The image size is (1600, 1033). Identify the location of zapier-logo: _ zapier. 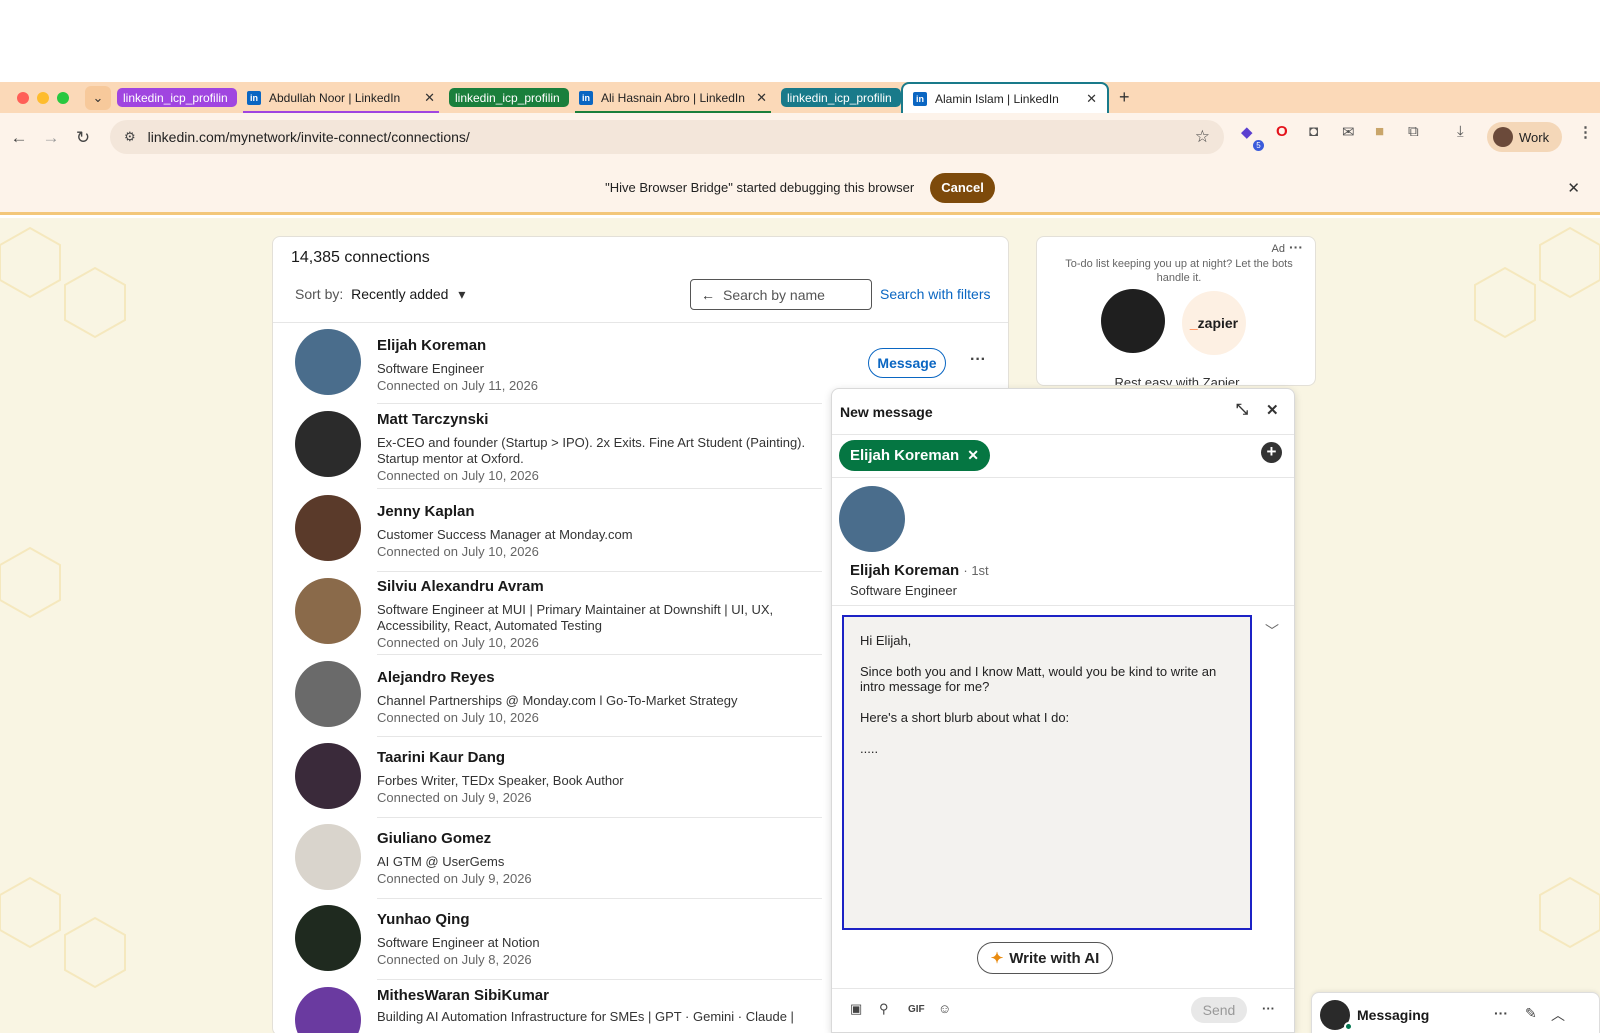
(1214, 323).